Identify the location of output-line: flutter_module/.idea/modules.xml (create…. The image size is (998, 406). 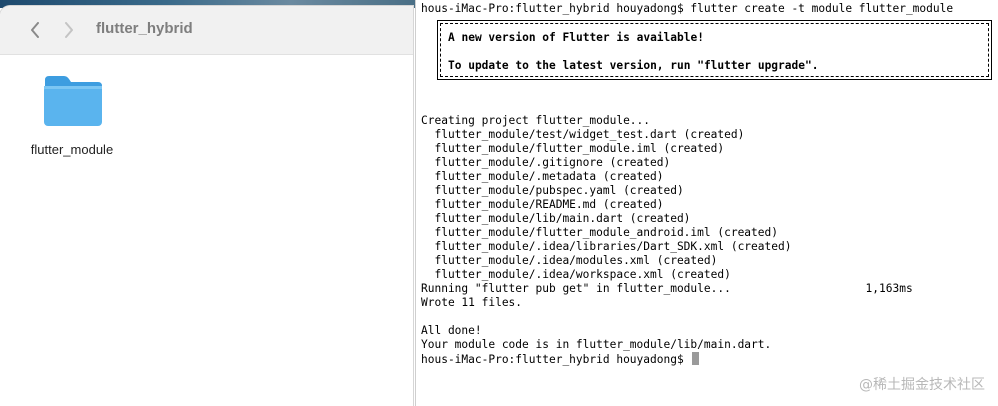
(569, 260).